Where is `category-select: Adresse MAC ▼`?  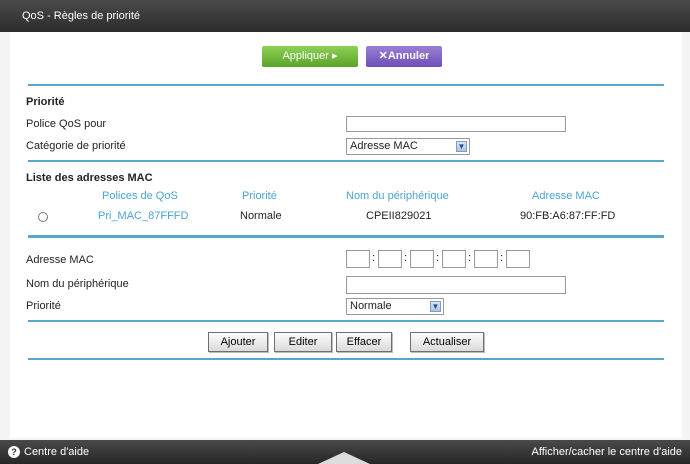
category-select: Adresse MAC ▼ is located at coordinates (408, 146).